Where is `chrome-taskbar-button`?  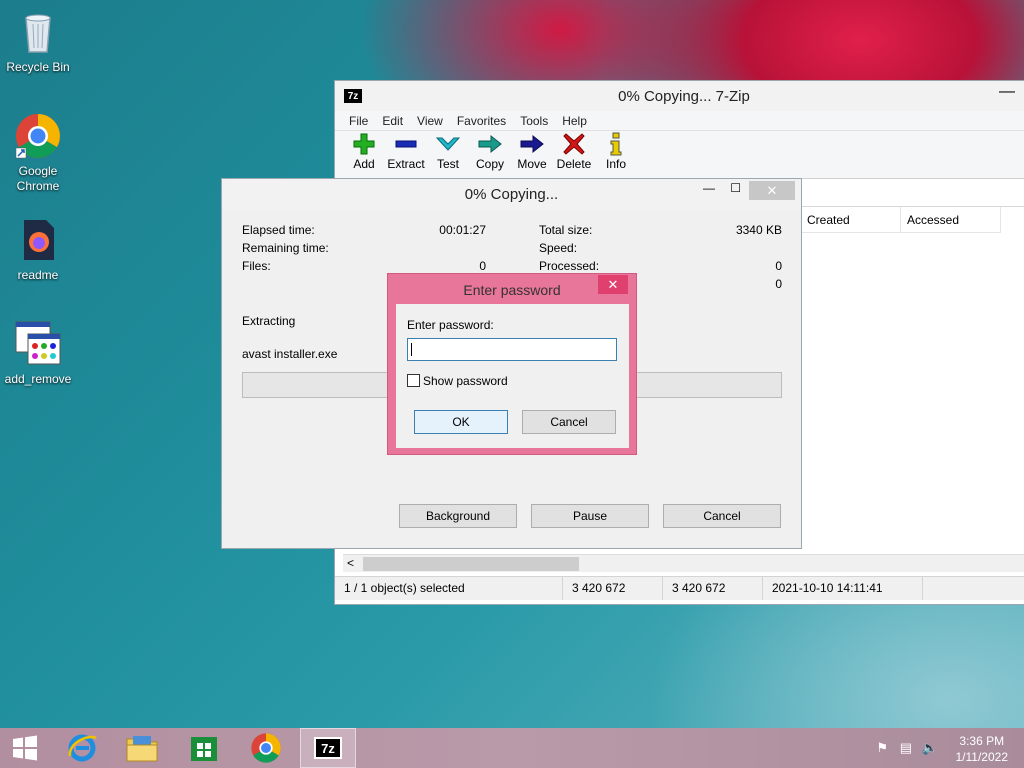 chrome-taskbar-button is located at coordinates (266, 748).